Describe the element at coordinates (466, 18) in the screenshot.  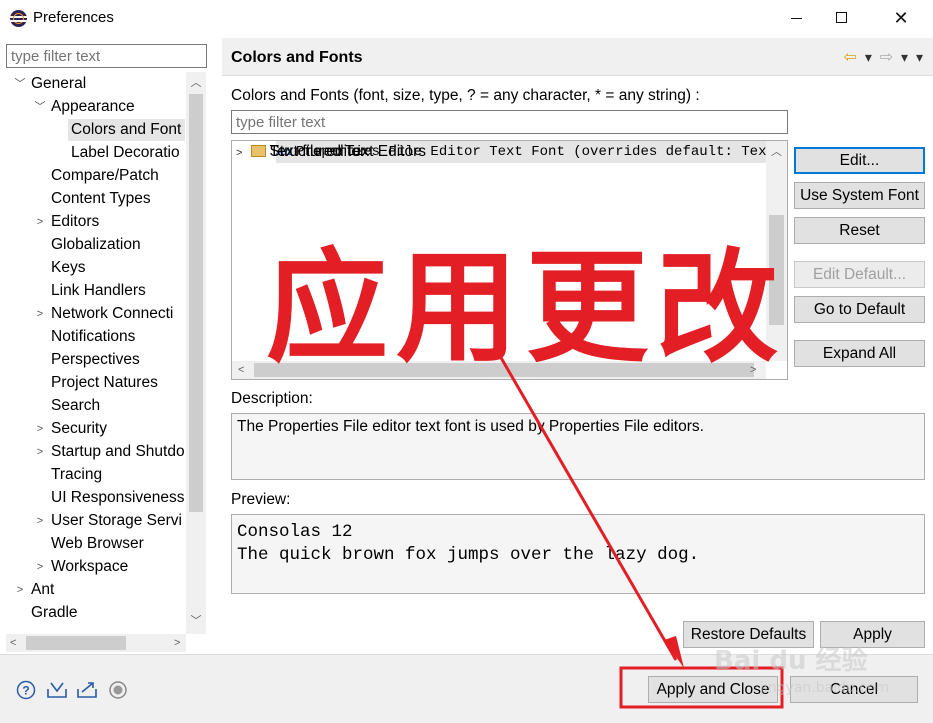
I see `title-bar: Preferences ✕` at that location.